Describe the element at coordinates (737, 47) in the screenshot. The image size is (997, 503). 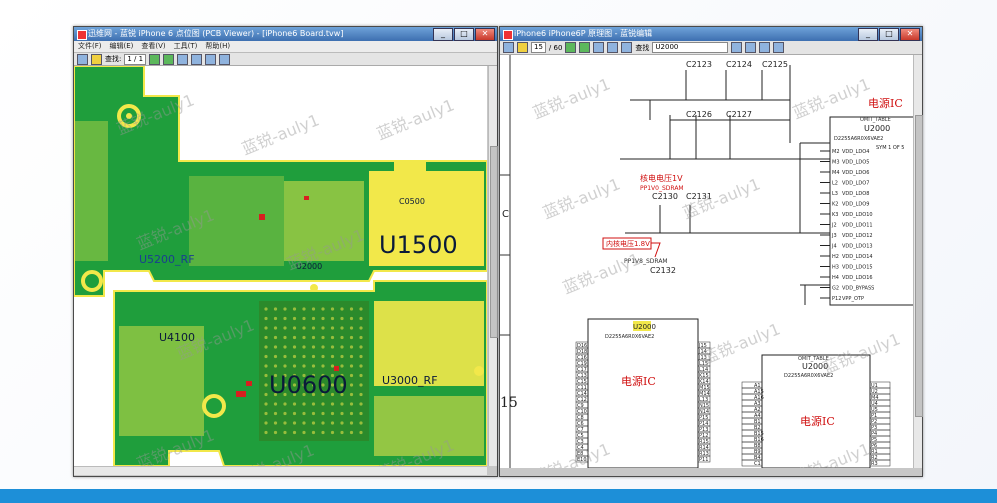
I see `search-icon` at that location.